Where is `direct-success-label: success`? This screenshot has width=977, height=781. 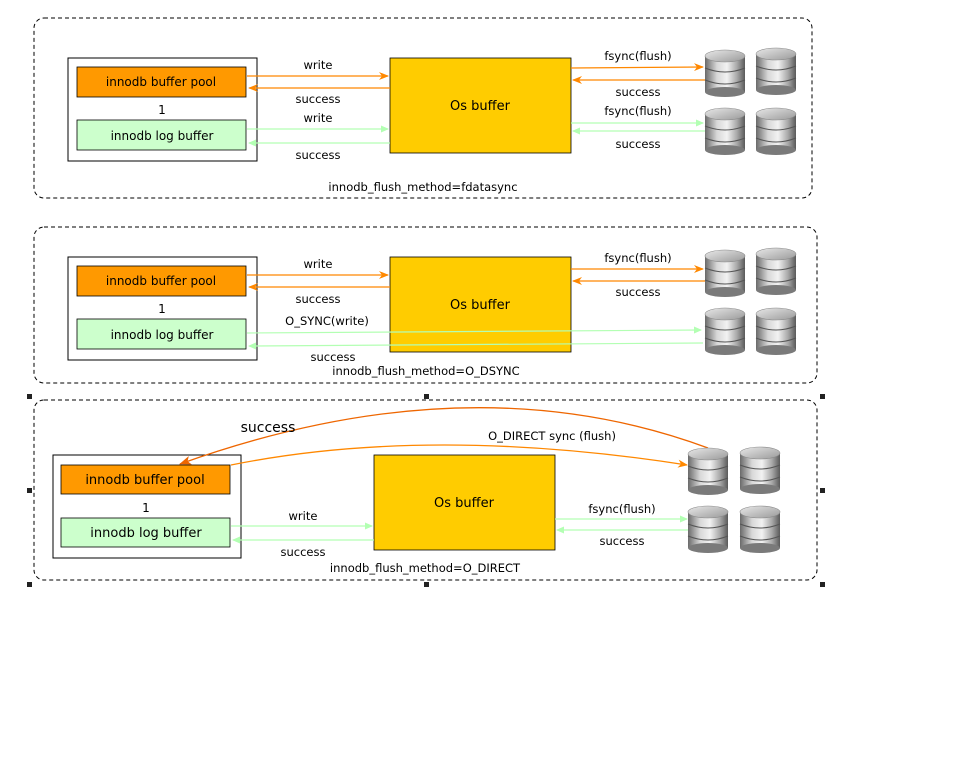 direct-success-label: success is located at coordinates (268, 428).